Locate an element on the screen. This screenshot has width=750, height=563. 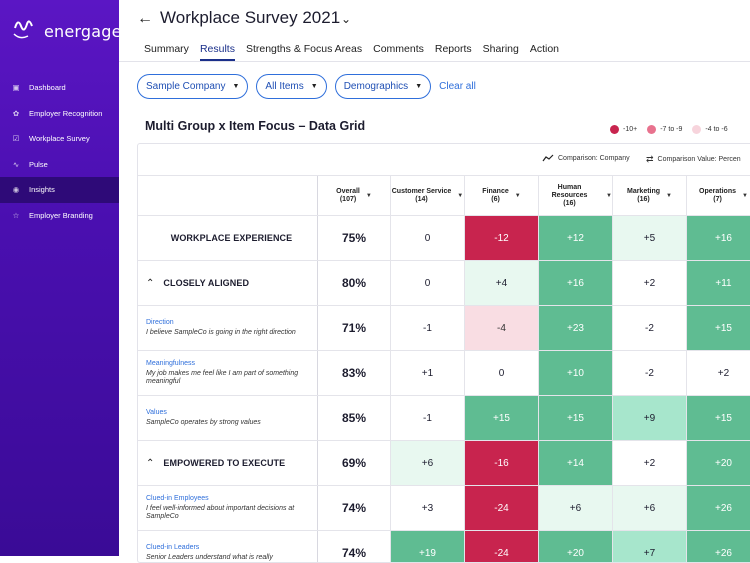
value-cell: +5 is located at coordinates (650, 238).